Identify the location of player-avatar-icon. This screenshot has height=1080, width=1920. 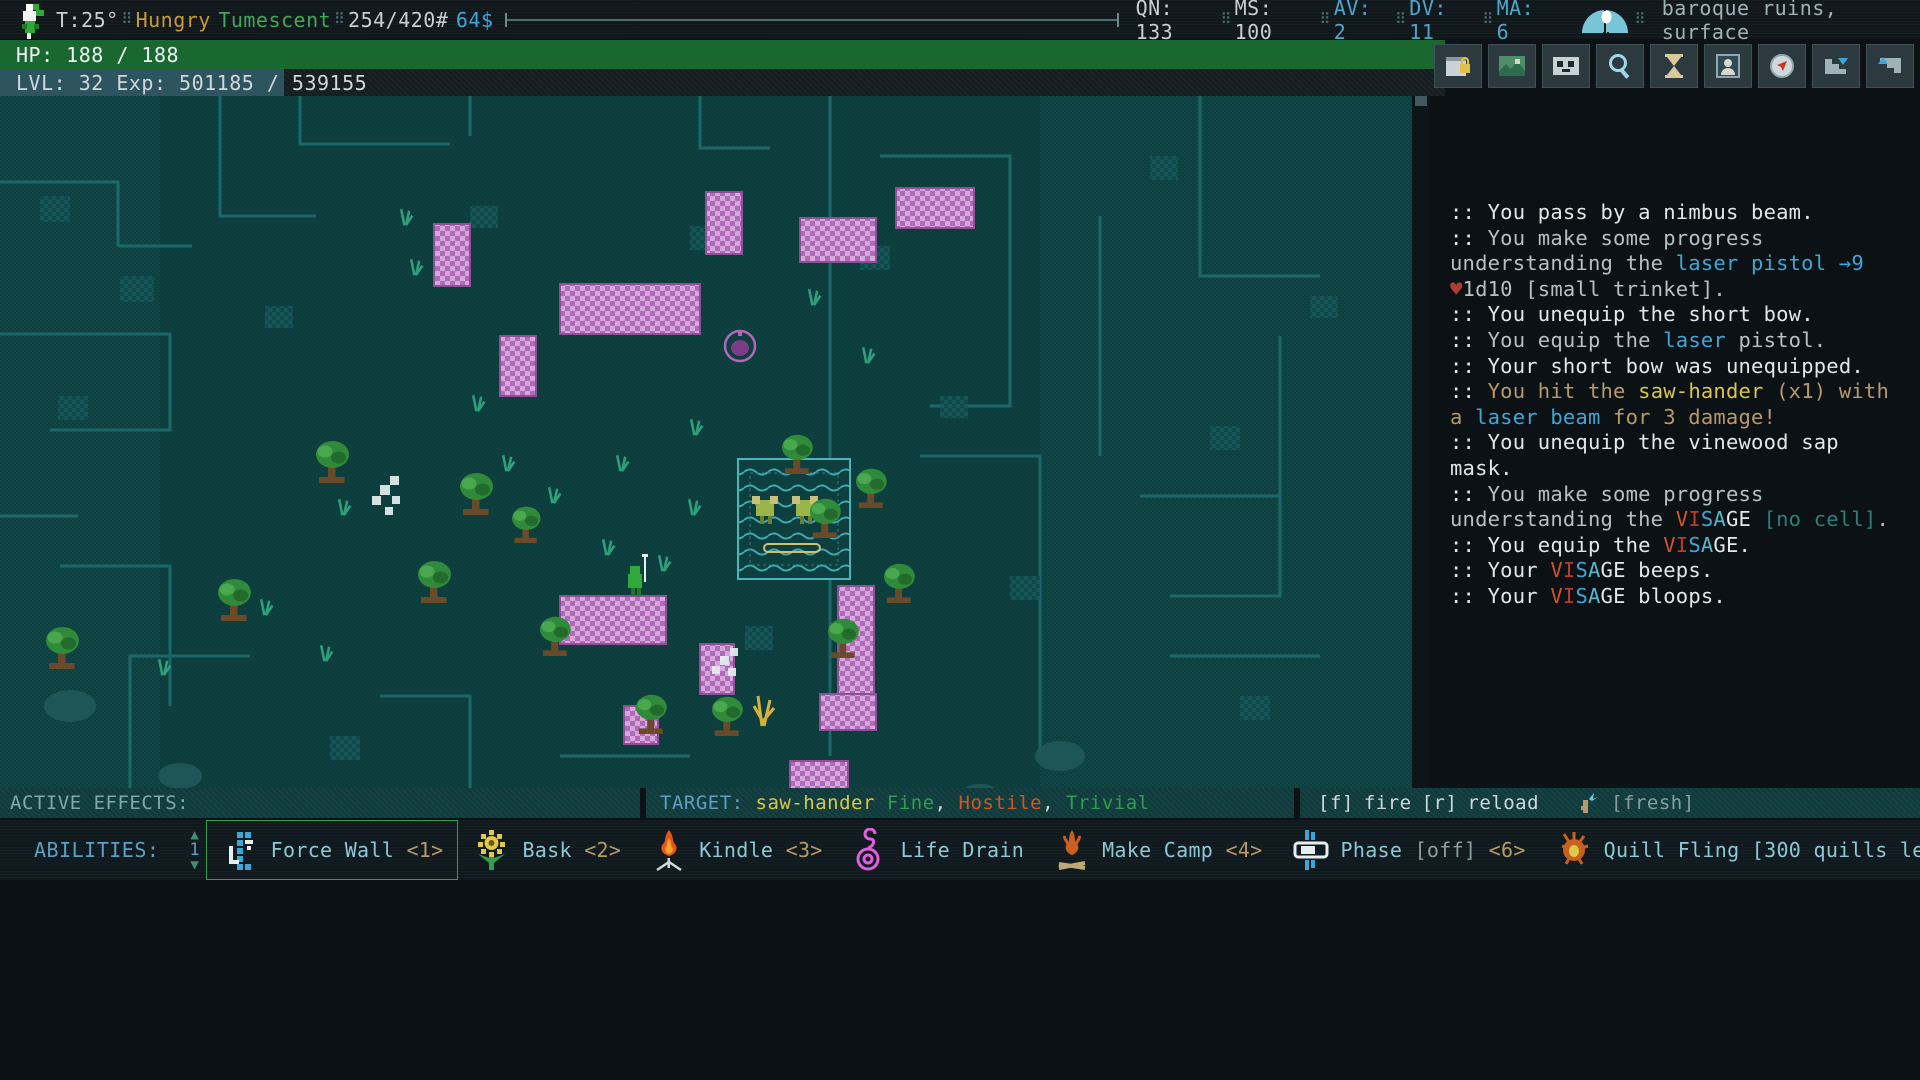
(33, 20).